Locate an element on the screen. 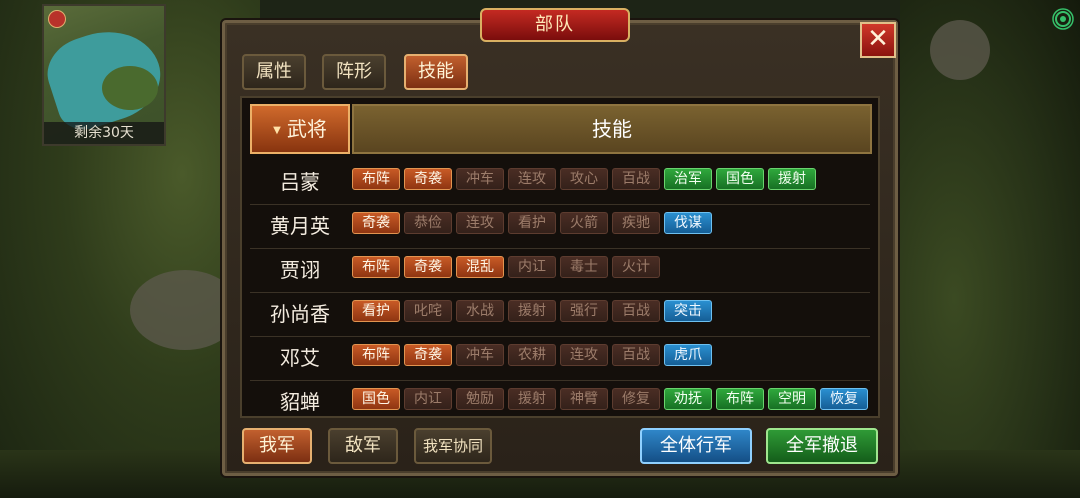  table-row: 孙尚香 看护 叱咤 水战 援射 强行 百战 突击 is located at coordinates (560, 314).